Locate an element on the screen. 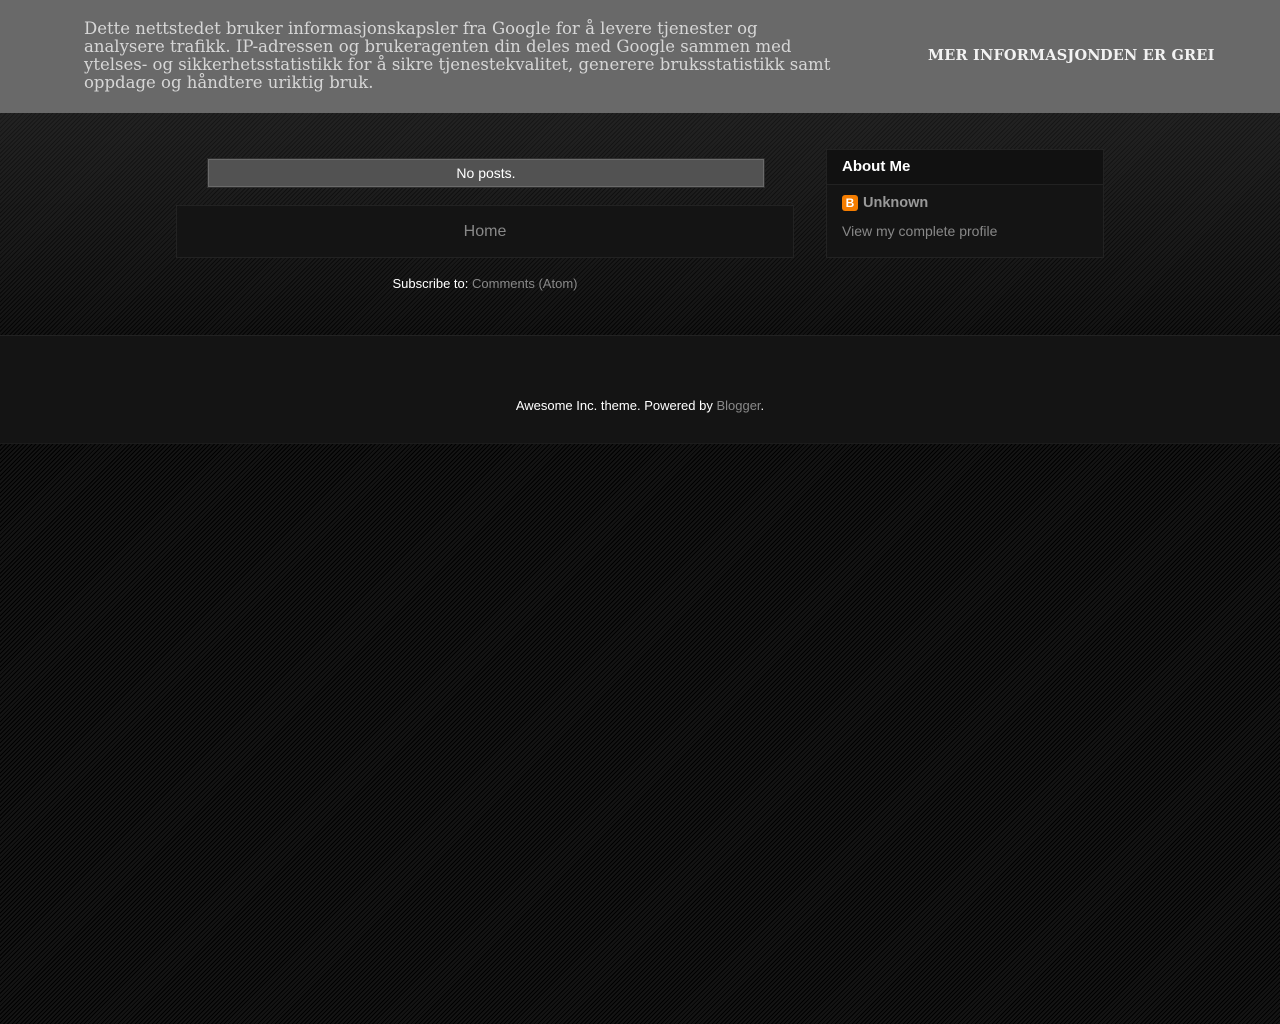  view-complete-profile-link: View my complete profile is located at coordinates (919, 231).